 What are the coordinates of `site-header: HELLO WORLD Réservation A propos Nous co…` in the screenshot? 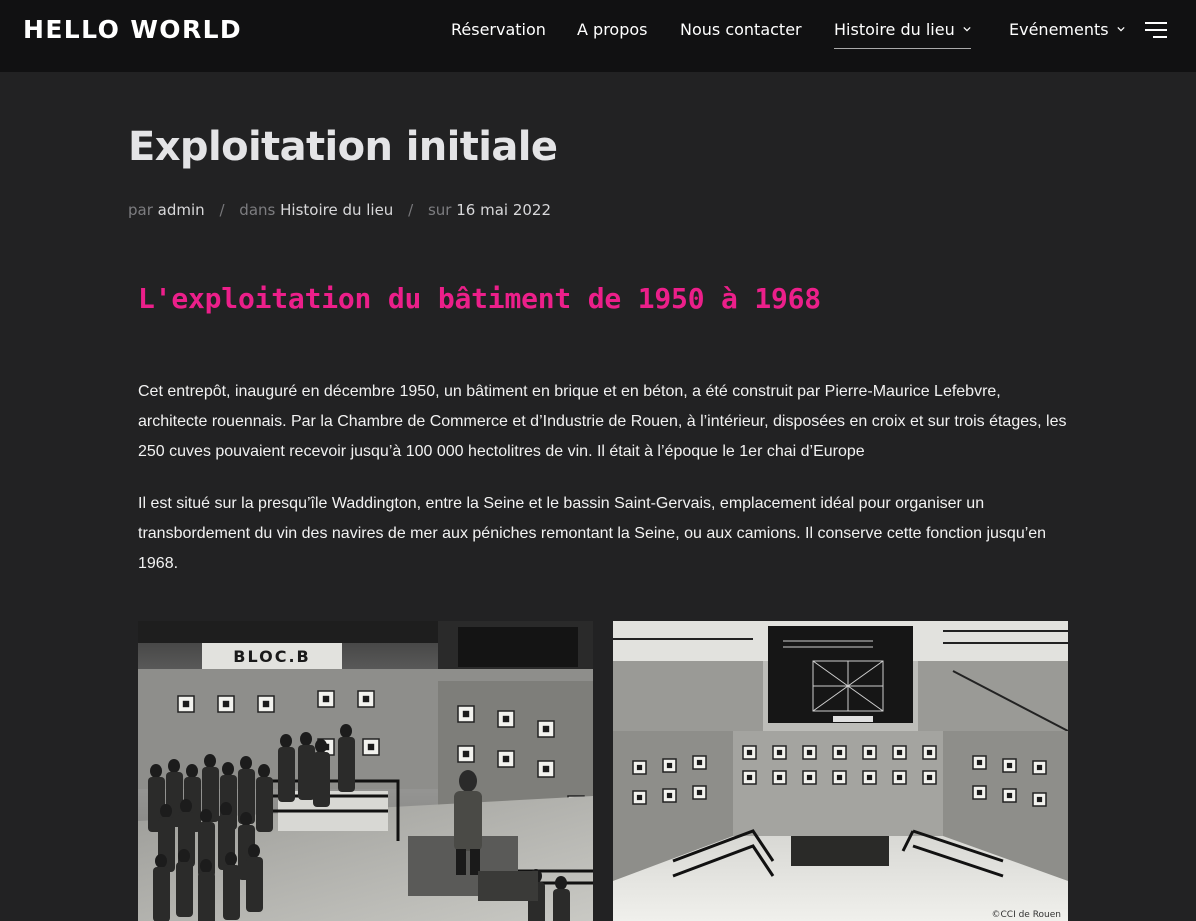 It's located at (598, 36).